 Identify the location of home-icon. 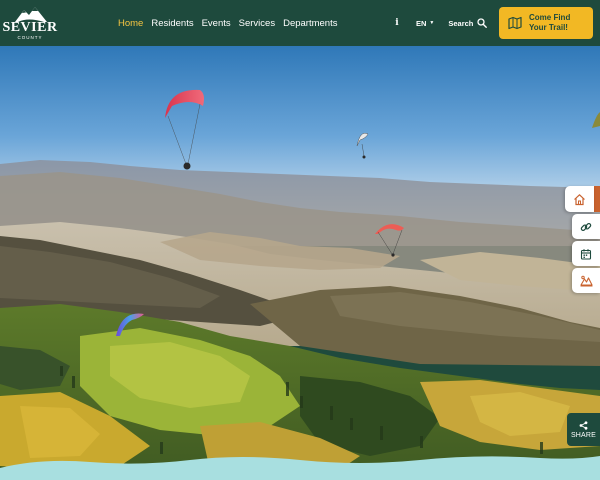
(579, 199).